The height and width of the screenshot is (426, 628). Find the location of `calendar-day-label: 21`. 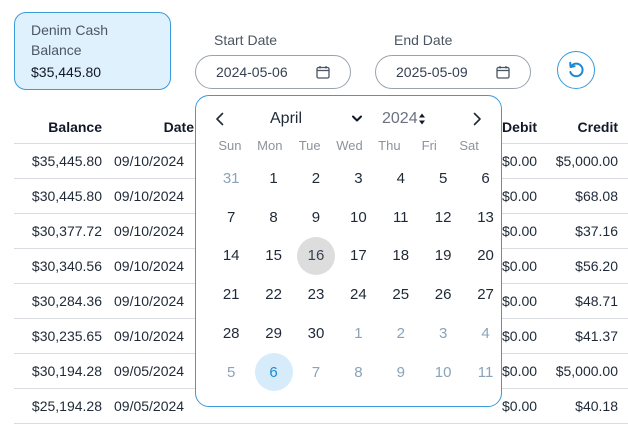

calendar-day-label: 21 is located at coordinates (231, 295).